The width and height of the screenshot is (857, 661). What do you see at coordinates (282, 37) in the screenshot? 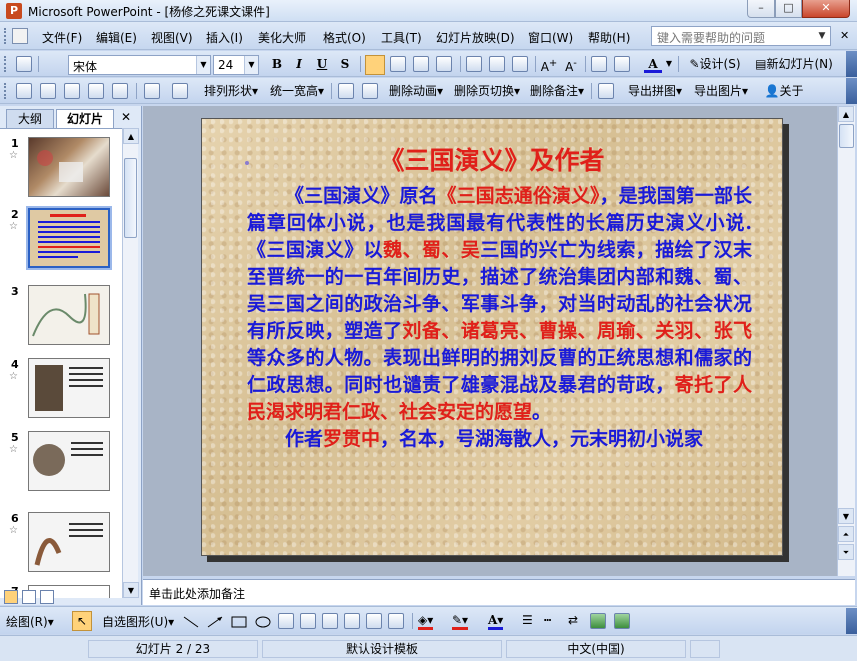
I see `menu-beautify: 美化大师` at bounding box center [282, 37].